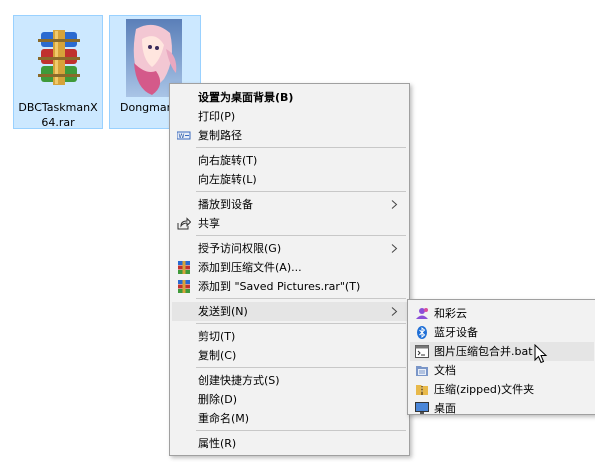 This screenshot has width=595, height=462. Describe the element at coordinates (239, 380) in the screenshot. I see `menu-item-label: 创建快捷方式(S)` at that location.